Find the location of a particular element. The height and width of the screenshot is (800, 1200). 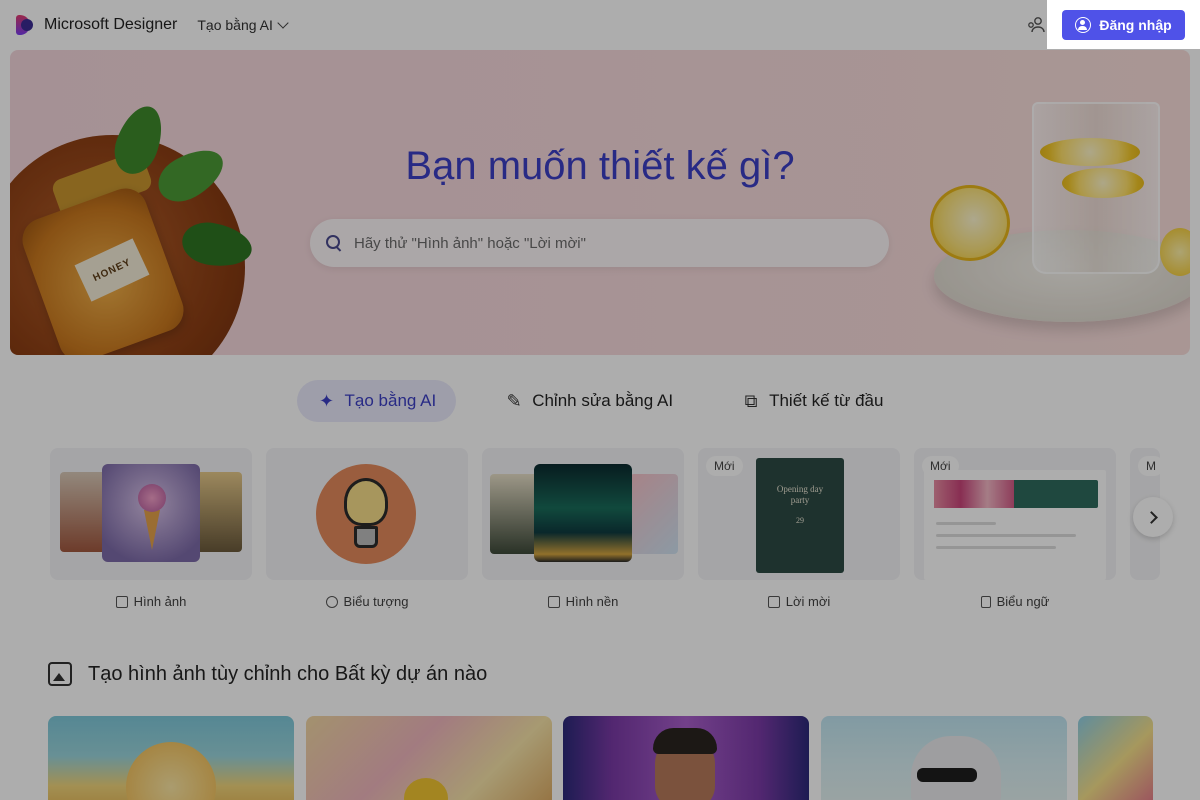

invitation-preview: Opening day party 29 is located at coordinates (800, 515).